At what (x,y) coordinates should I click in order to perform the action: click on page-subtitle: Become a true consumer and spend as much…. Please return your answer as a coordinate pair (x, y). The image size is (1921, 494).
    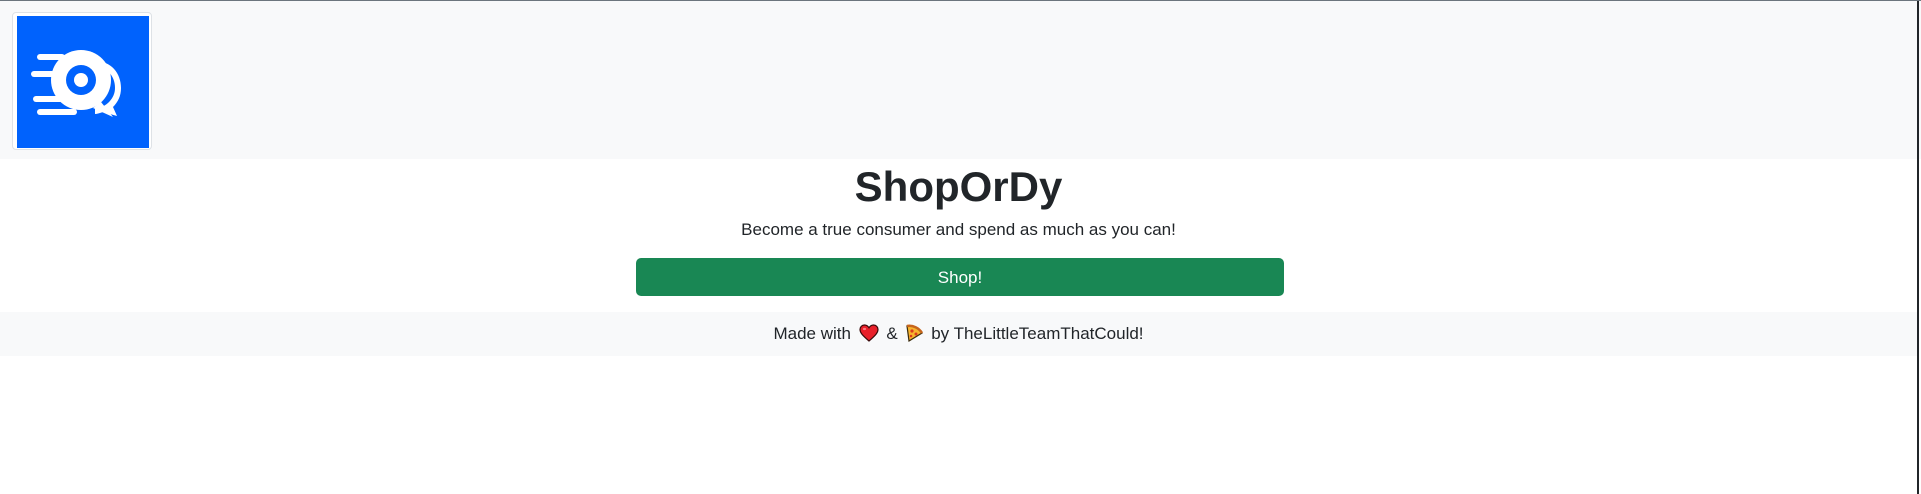
    Looking at the image, I should click on (958, 229).